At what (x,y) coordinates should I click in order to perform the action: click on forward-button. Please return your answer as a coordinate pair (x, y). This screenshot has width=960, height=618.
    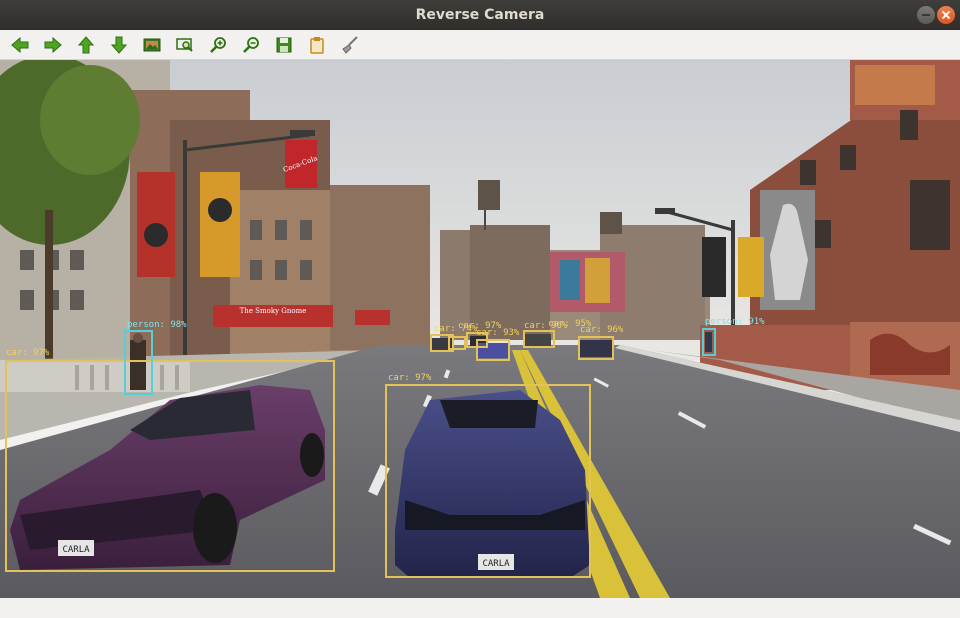
    Looking at the image, I should click on (53, 45).